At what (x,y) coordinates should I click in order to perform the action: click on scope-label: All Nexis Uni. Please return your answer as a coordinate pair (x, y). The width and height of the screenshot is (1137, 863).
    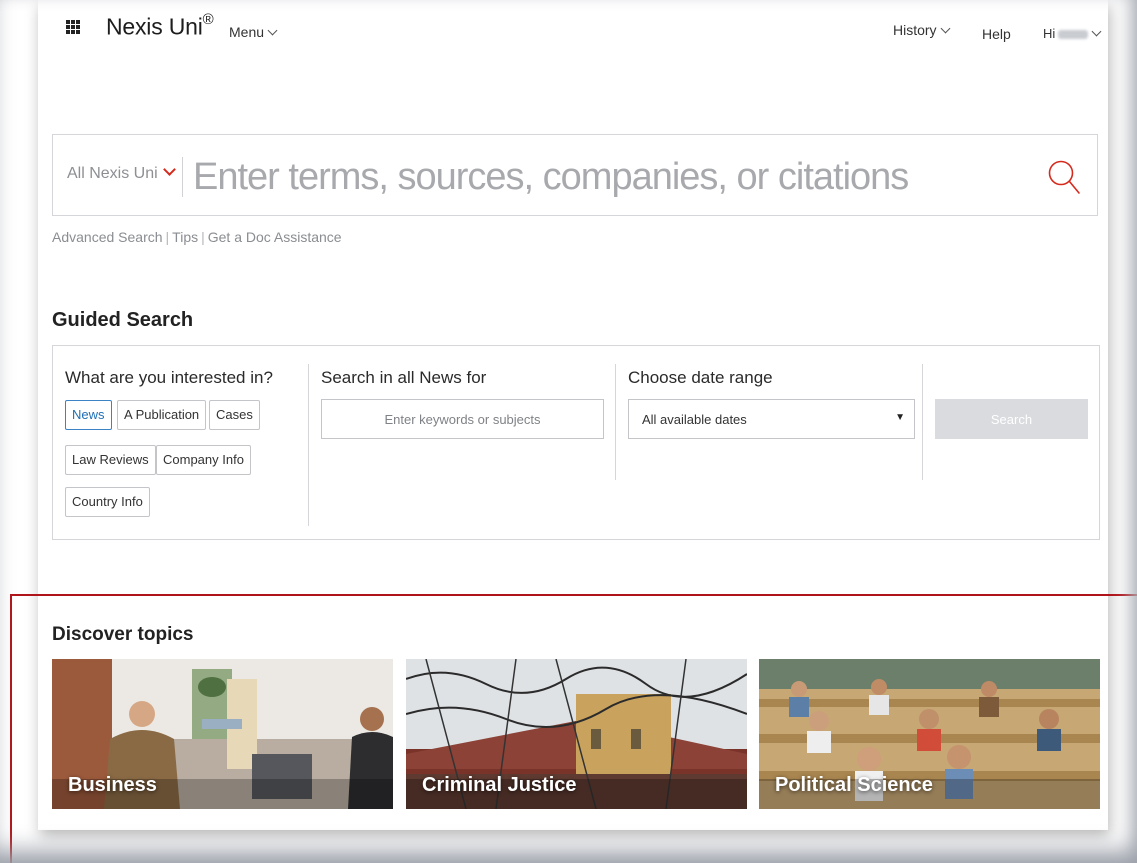
    Looking at the image, I should click on (112, 173).